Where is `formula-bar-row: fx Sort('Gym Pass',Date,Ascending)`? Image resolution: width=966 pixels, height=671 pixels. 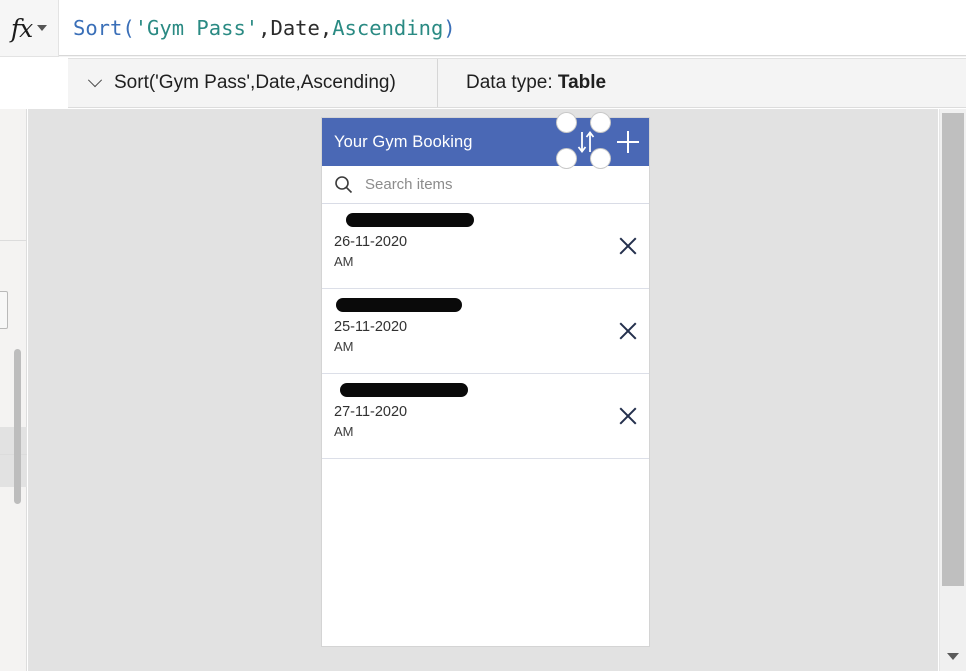
formula-bar-row: fx Sort('Gym Pass',Date,Ascending) is located at coordinates (483, 28).